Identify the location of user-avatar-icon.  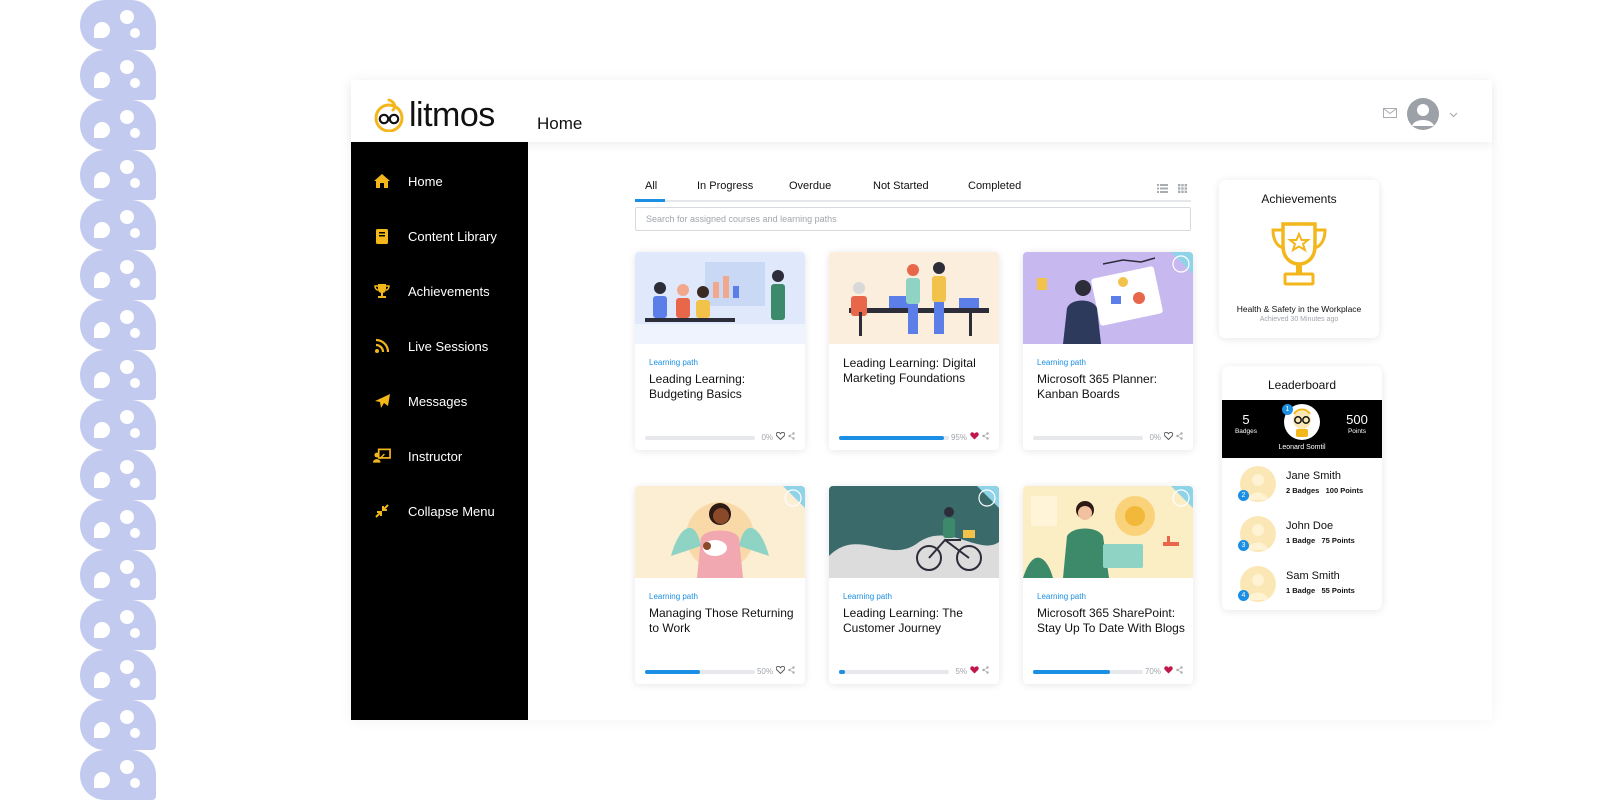
(1423, 114).